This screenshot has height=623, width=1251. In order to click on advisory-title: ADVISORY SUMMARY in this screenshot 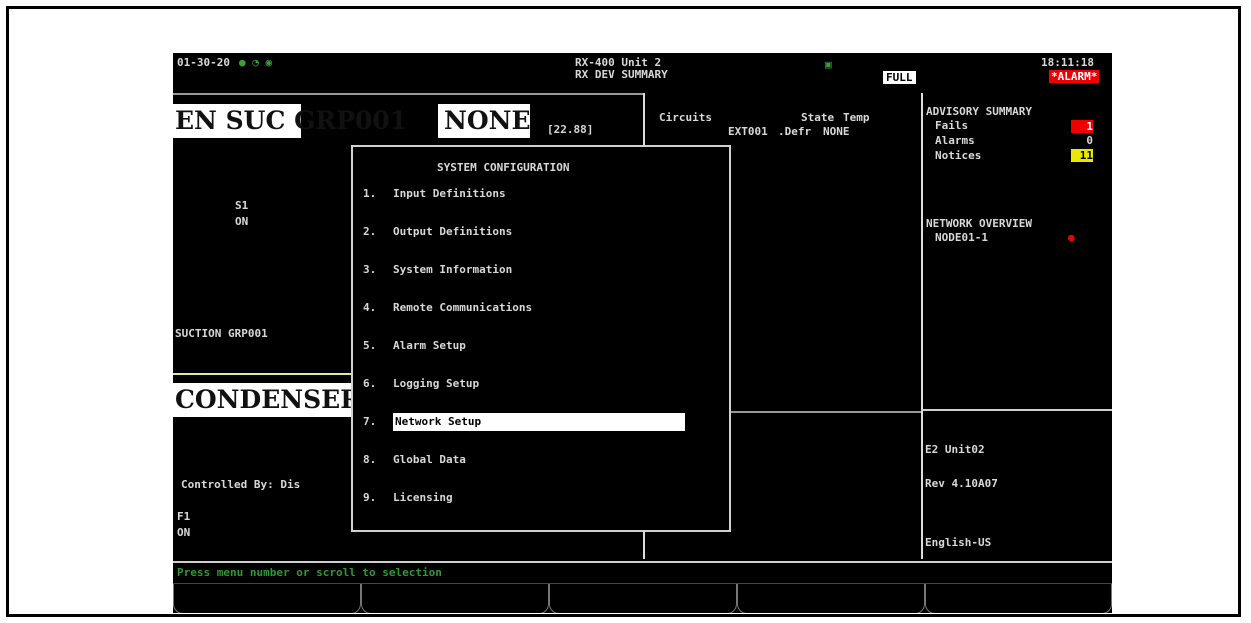, I will do `click(979, 111)`.